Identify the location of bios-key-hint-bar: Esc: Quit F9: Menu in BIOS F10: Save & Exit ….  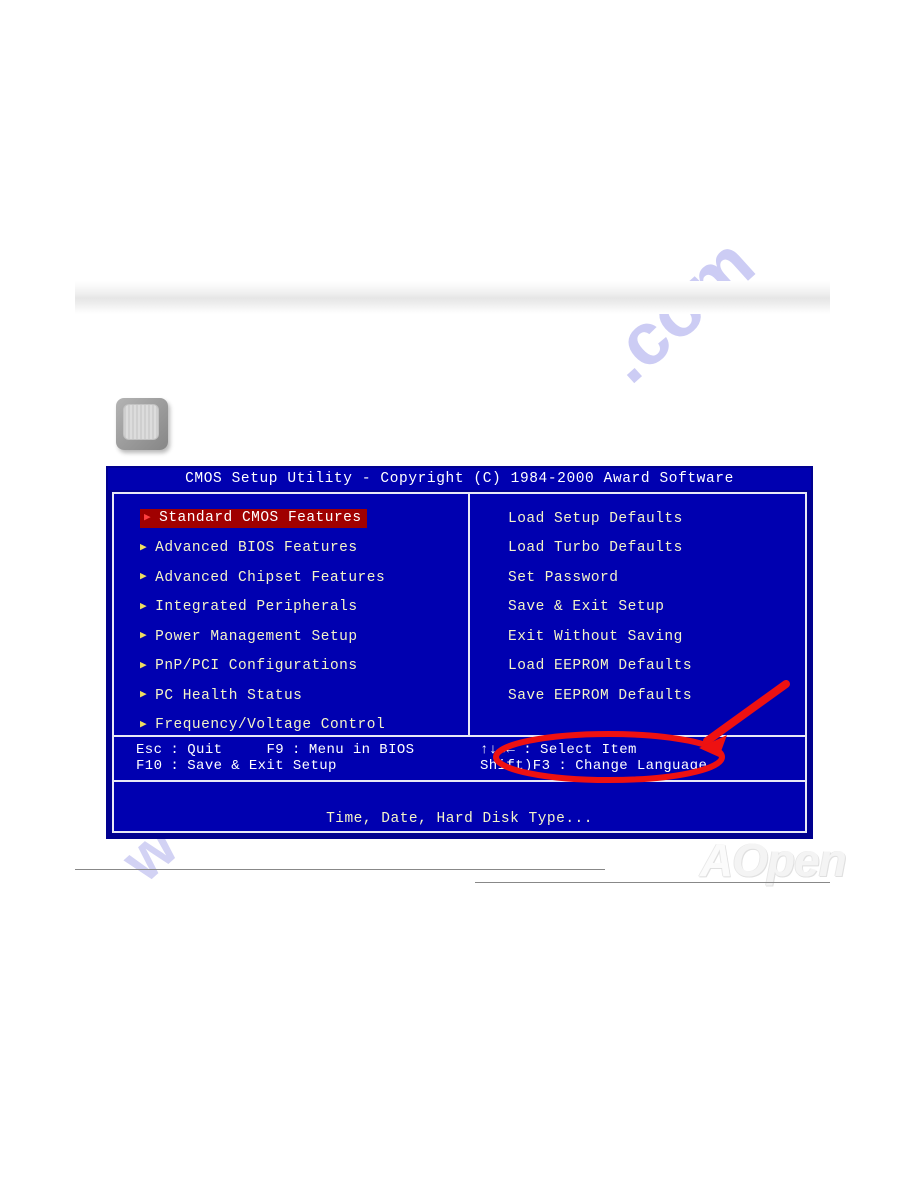
(459, 758).